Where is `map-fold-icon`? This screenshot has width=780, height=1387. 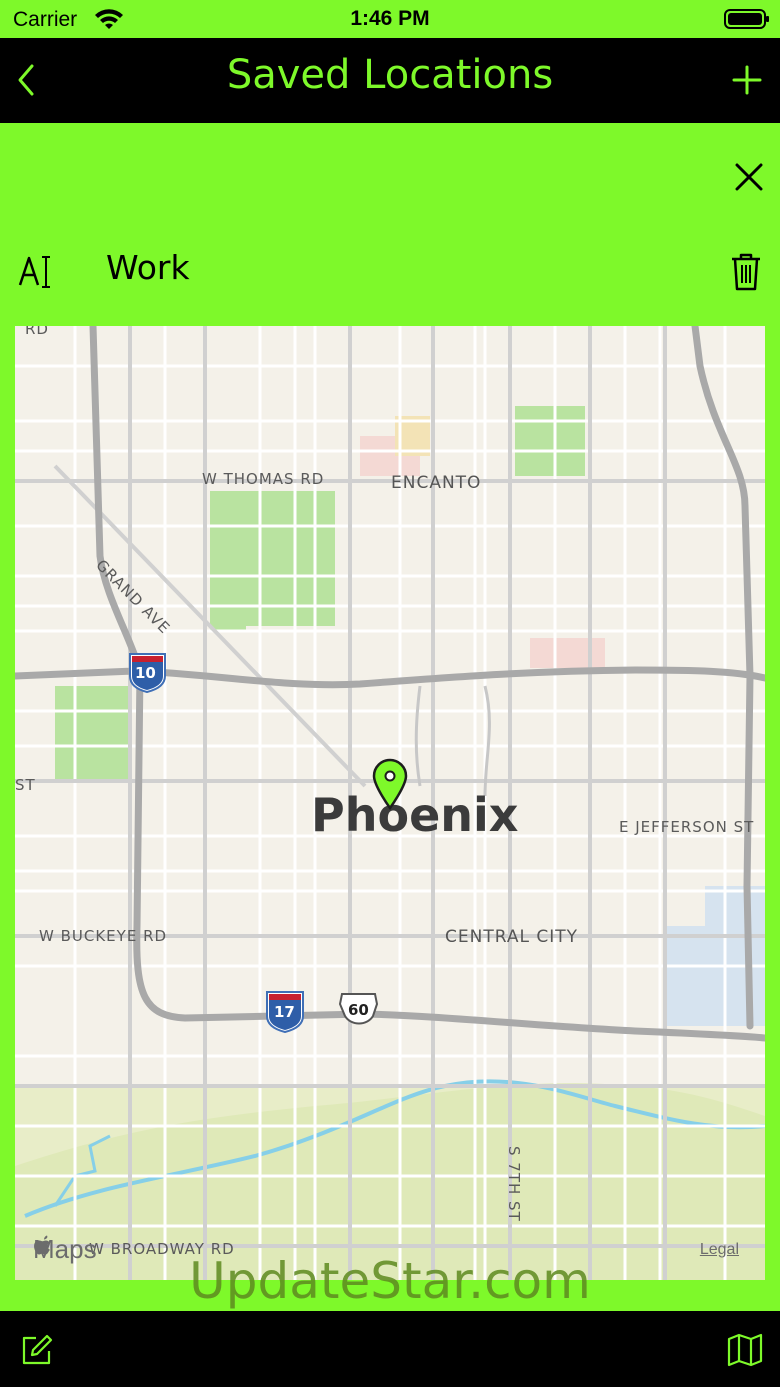
map-fold-icon is located at coordinates (745, 1352).